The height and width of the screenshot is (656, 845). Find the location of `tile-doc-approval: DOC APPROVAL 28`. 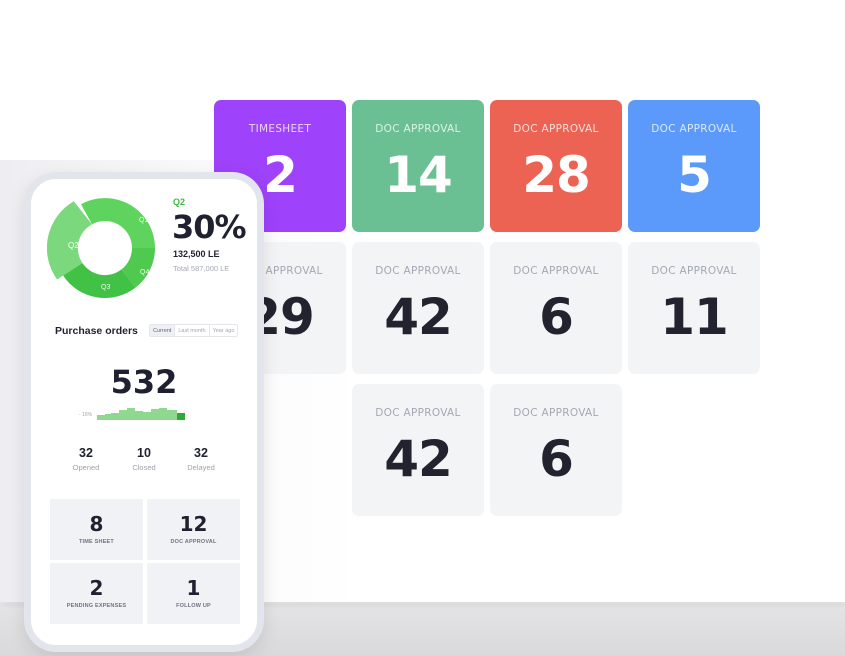

tile-doc-approval: DOC APPROVAL 28 is located at coordinates (556, 166).